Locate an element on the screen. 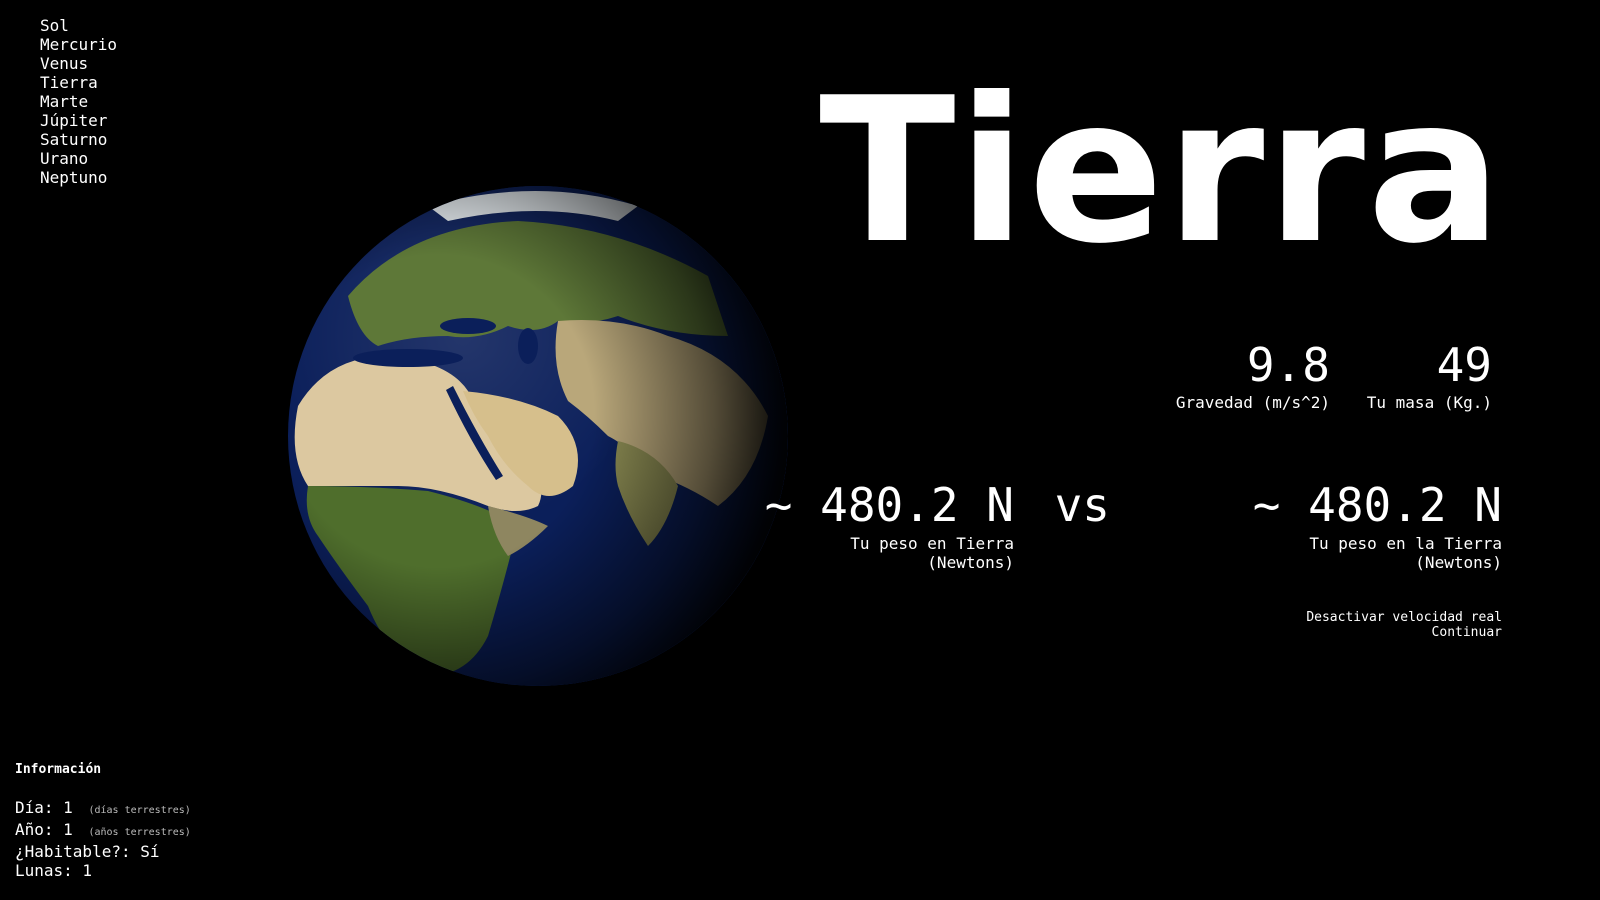 The width and height of the screenshot is (1600, 900). weight-on-earth-label: Tu peso en la Tierra (Newtons) is located at coordinates (1405, 553).